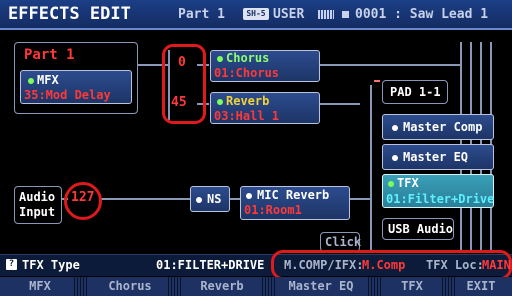 This screenshot has height=296, width=512. What do you see at coordinates (436, 157) in the screenshot?
I see `master-eq-text: Master EQ` at bounding box center [436, 157].